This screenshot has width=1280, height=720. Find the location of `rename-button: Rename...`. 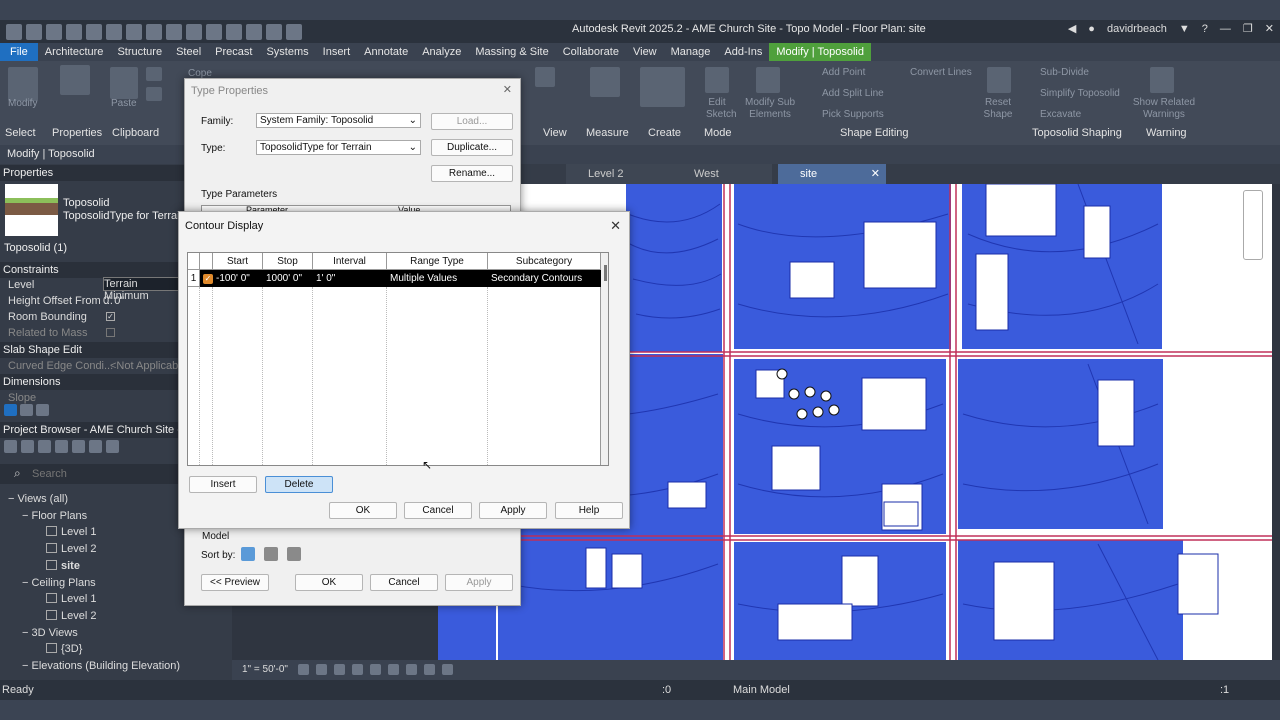

rename-button: Rename... is located at coordinates (472, 173).